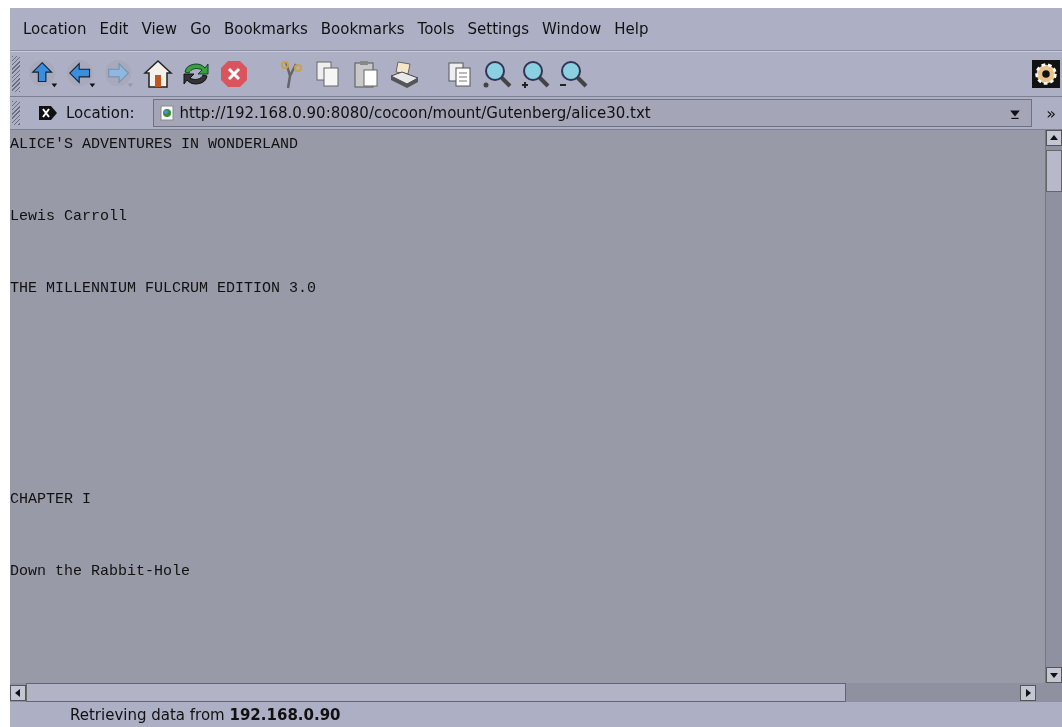 This screenshot has height=727, width=1062. I want to click on gear-logo-icon, so click(1046, 74).